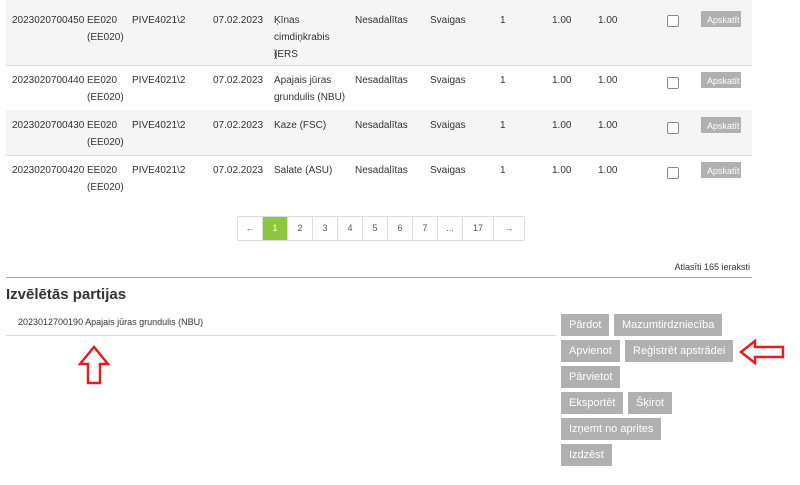 The image size is (800, 485). Describe the element at coordinates (250, 228) in the screenshot. I see `pagination-prev: ←` at that location.